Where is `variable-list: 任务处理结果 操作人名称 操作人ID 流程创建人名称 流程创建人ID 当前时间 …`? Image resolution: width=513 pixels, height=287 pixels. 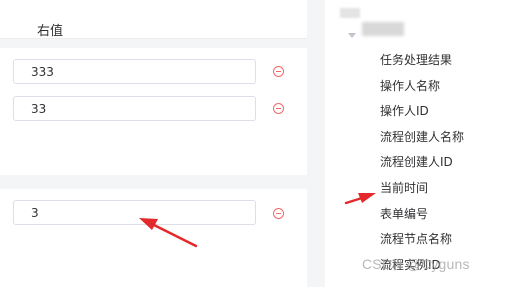
variable-list: 任务处理结果 操作人名称 操作人ID 流程创建人名称 流程创建人ID 当前时间 … is located at coordinates (422, 163).